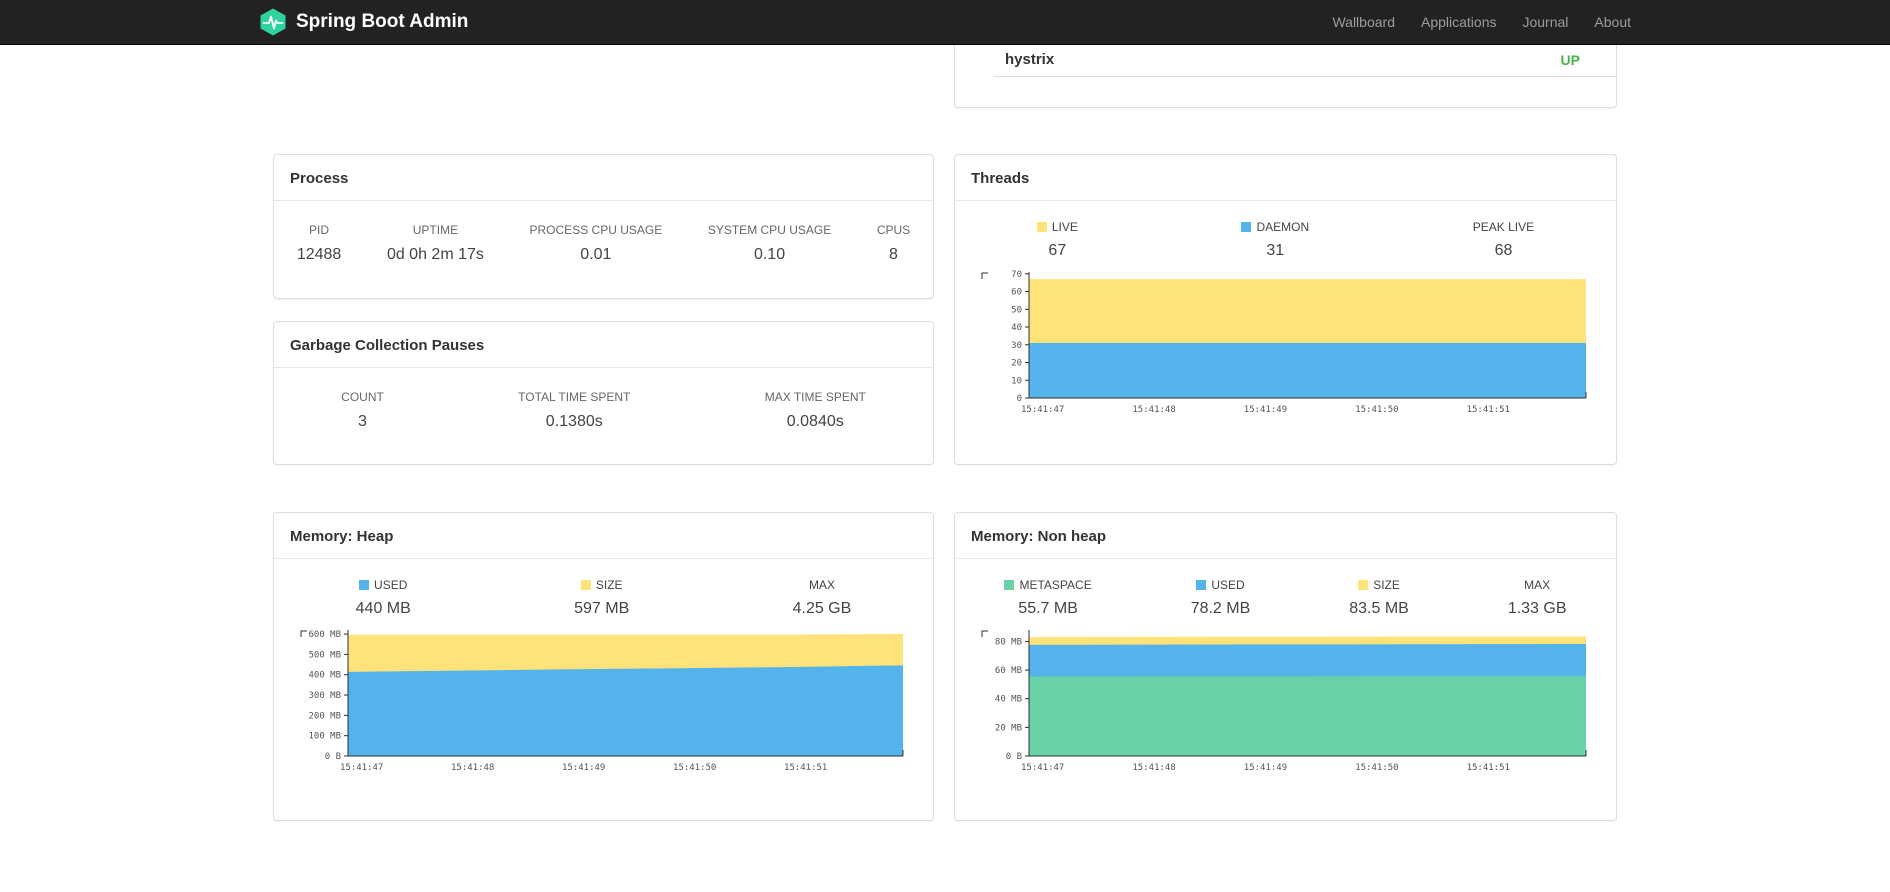 The image size is (1890, 892). Describe the element at coordinates (1275, 240) in the screenshot. I see `legend-daemon: DAEMON 31` at that location.